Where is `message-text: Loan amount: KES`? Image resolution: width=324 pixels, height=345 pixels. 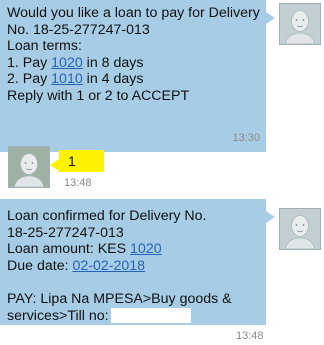
message-text: Loan amount: KES is located at coordinates (69, 249).